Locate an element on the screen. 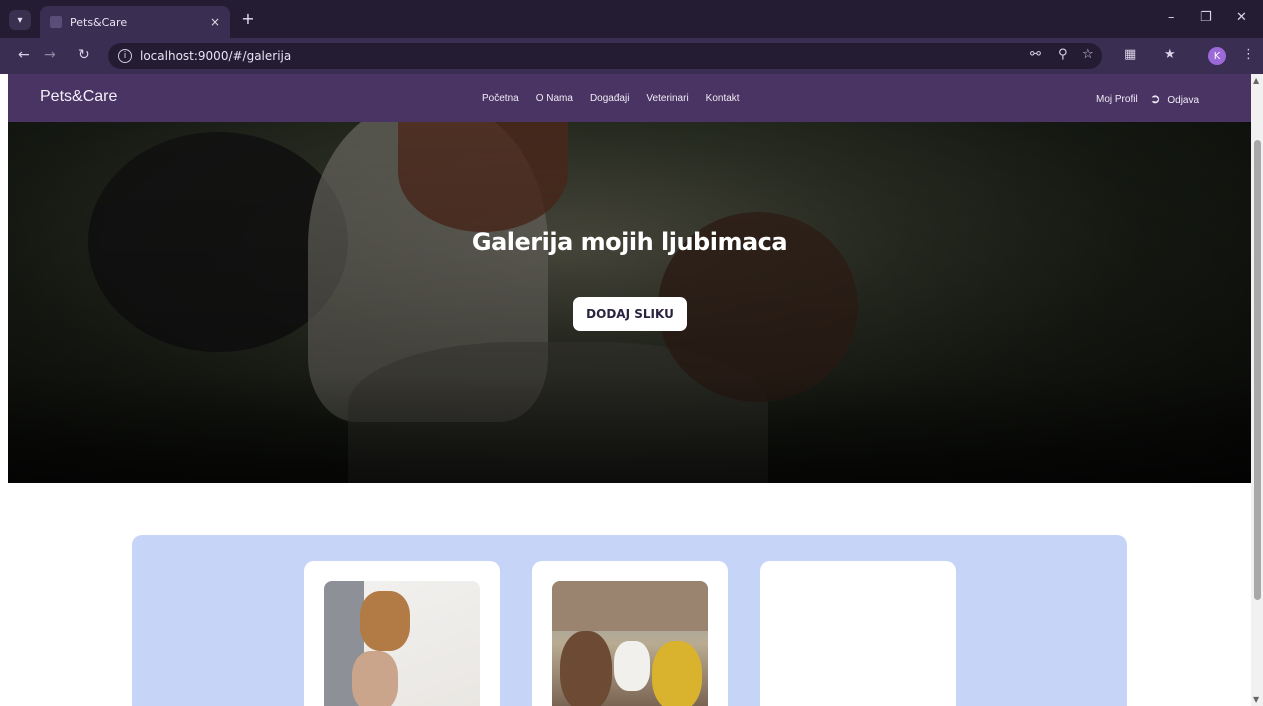 The image size is (1263, 706). profile-avatar: K is located at coordinates (1217, 56).